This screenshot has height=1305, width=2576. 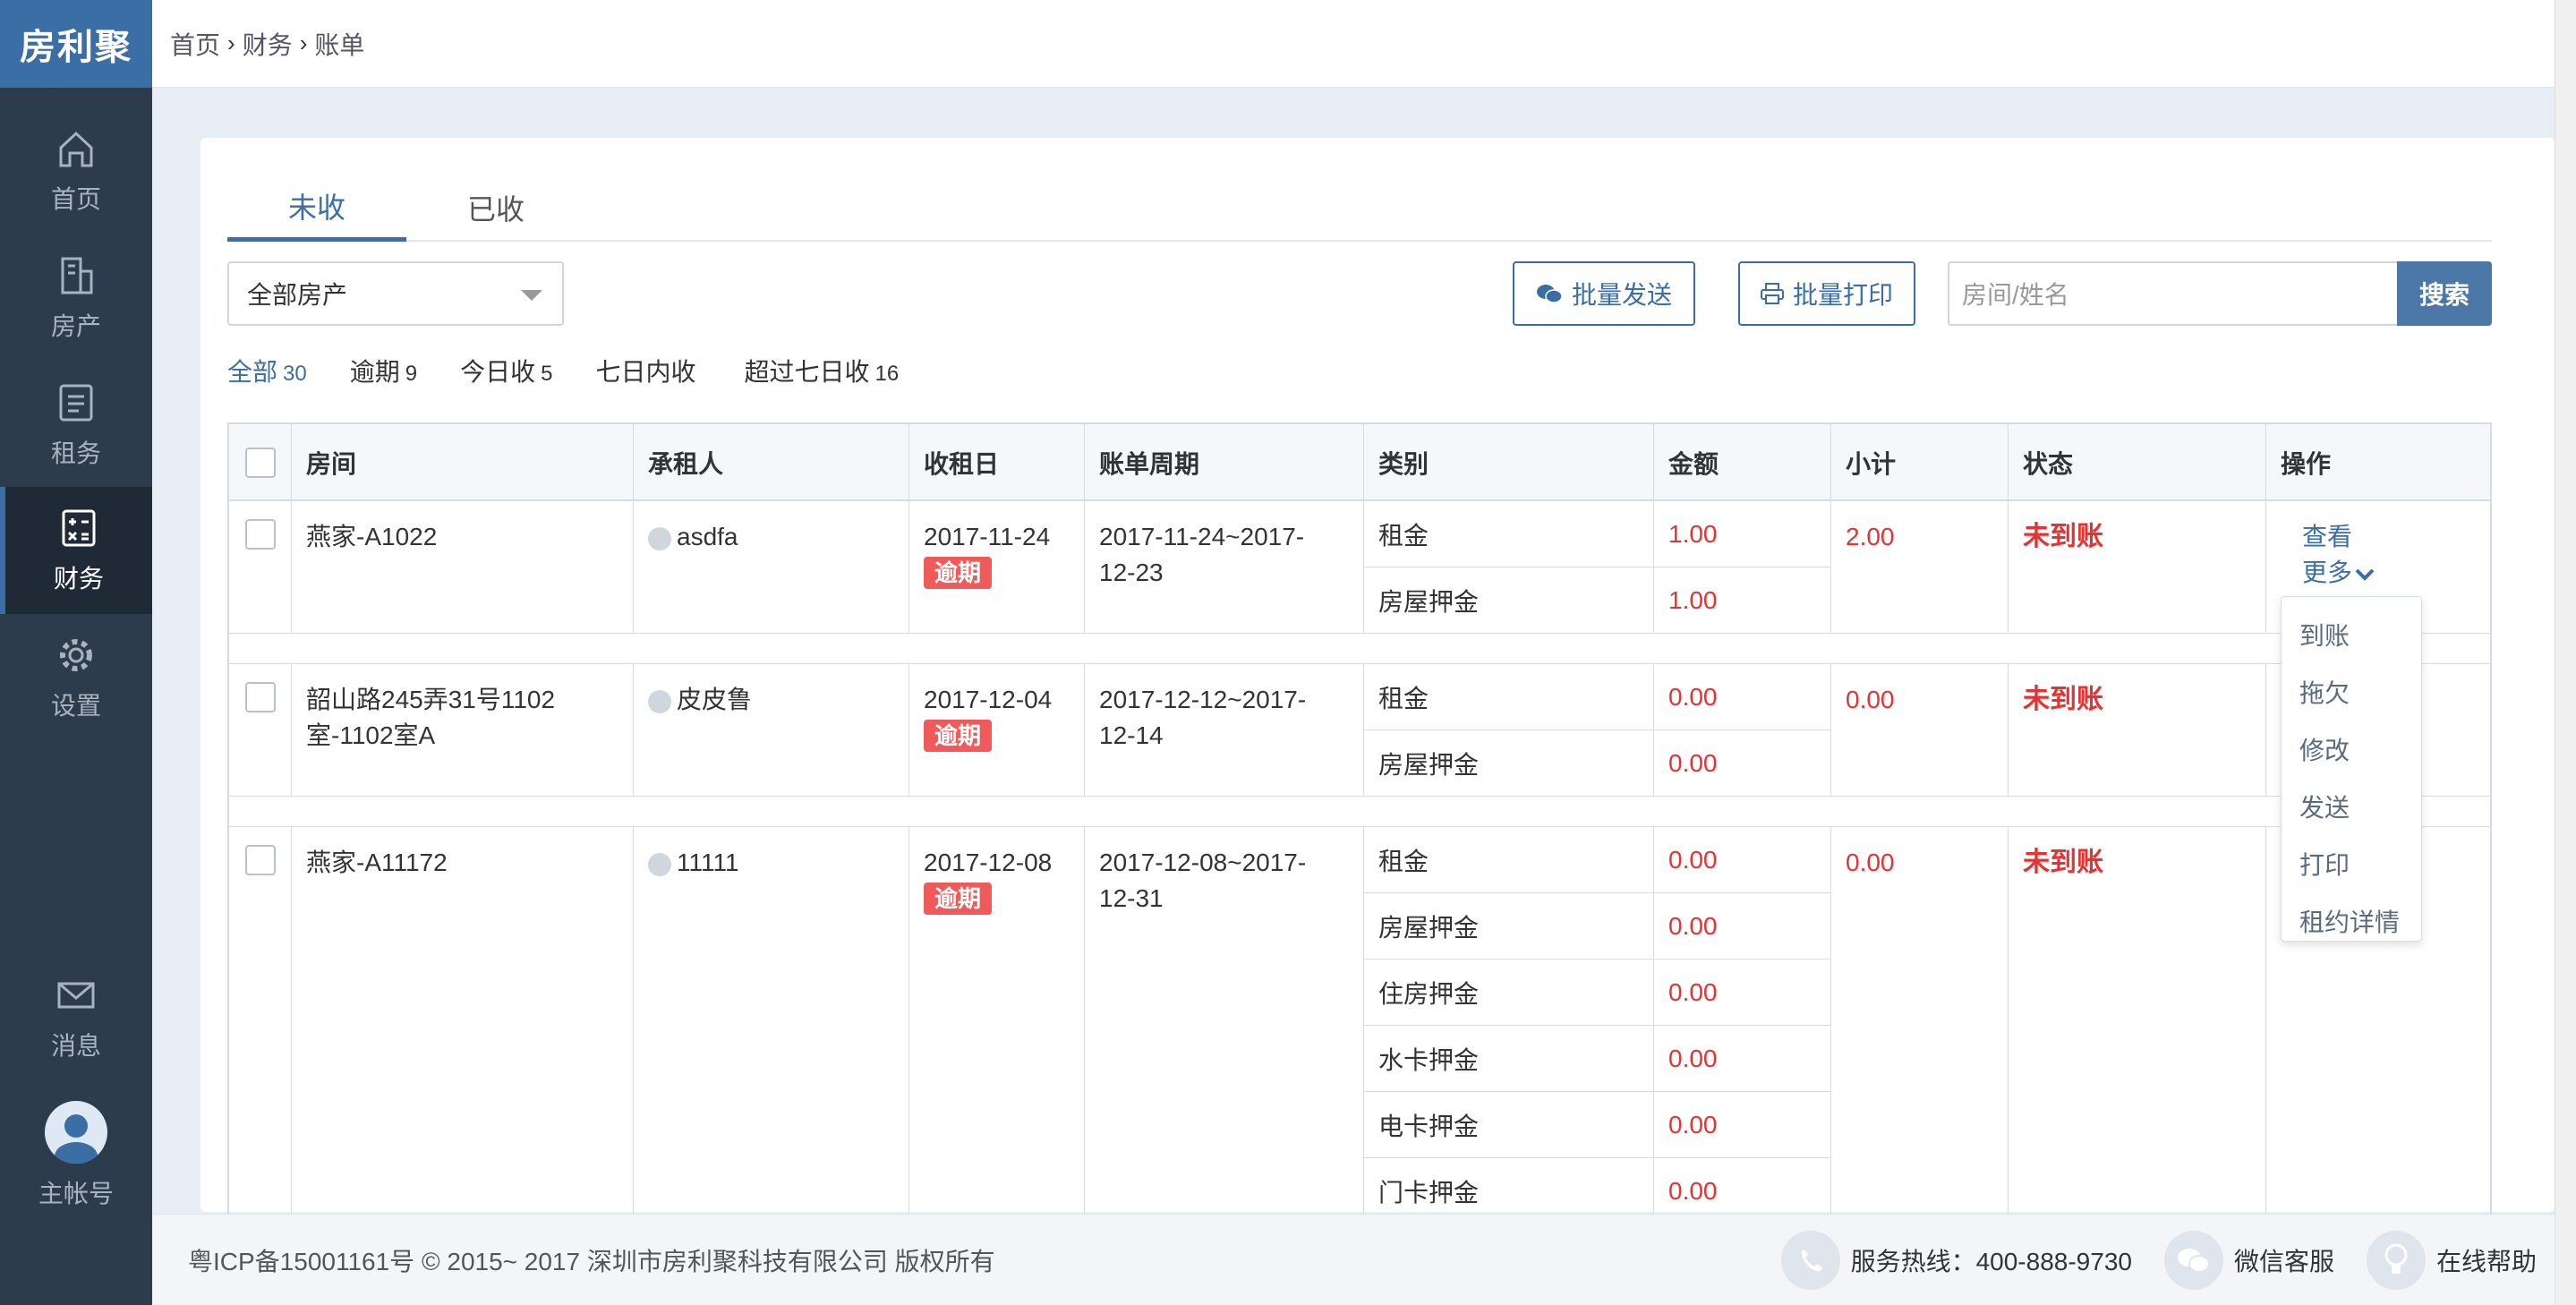 What do you see at coordinates (1509, 463) in the screenshot?
I see `col-type: 类别` at bounding box center [1509, 463].